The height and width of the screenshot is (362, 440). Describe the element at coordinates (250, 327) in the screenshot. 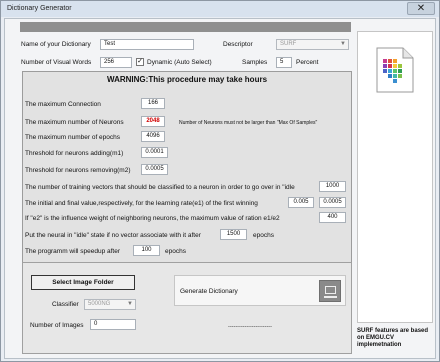

I see `status-text: ------------------------` at that location.